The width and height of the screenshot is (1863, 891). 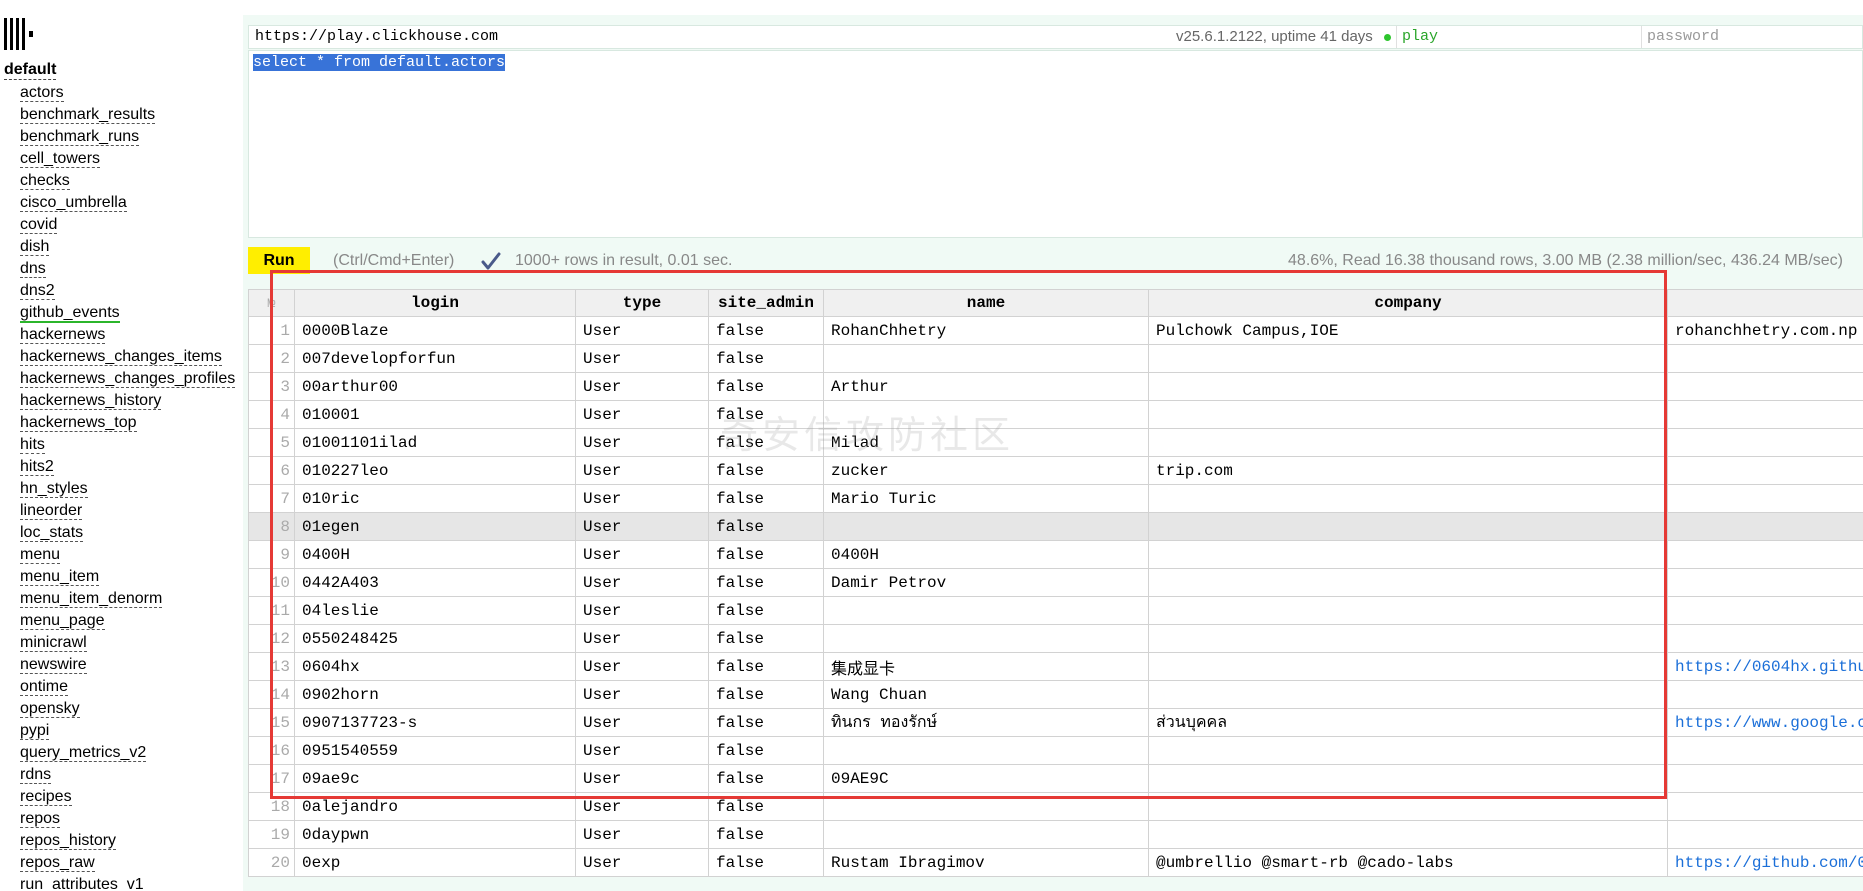 I want to click on table-cell: Arthur, so click(x=986, y=386).